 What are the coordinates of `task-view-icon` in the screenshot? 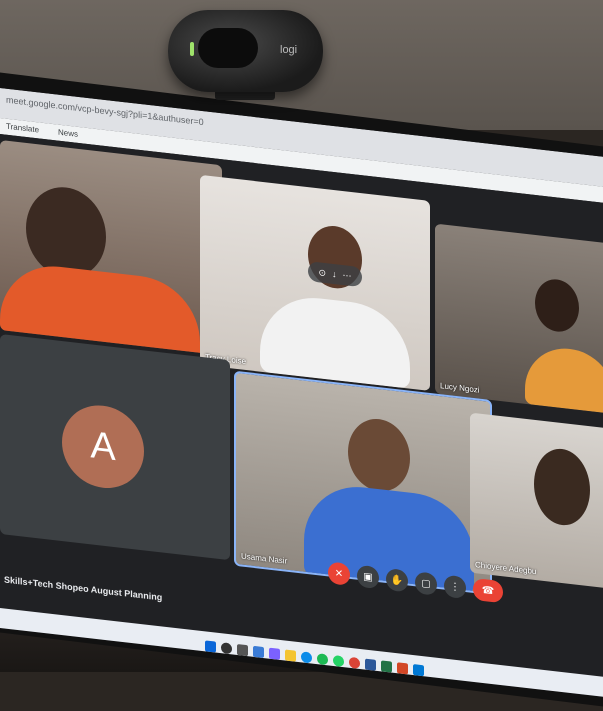 It's located at (242, 649).